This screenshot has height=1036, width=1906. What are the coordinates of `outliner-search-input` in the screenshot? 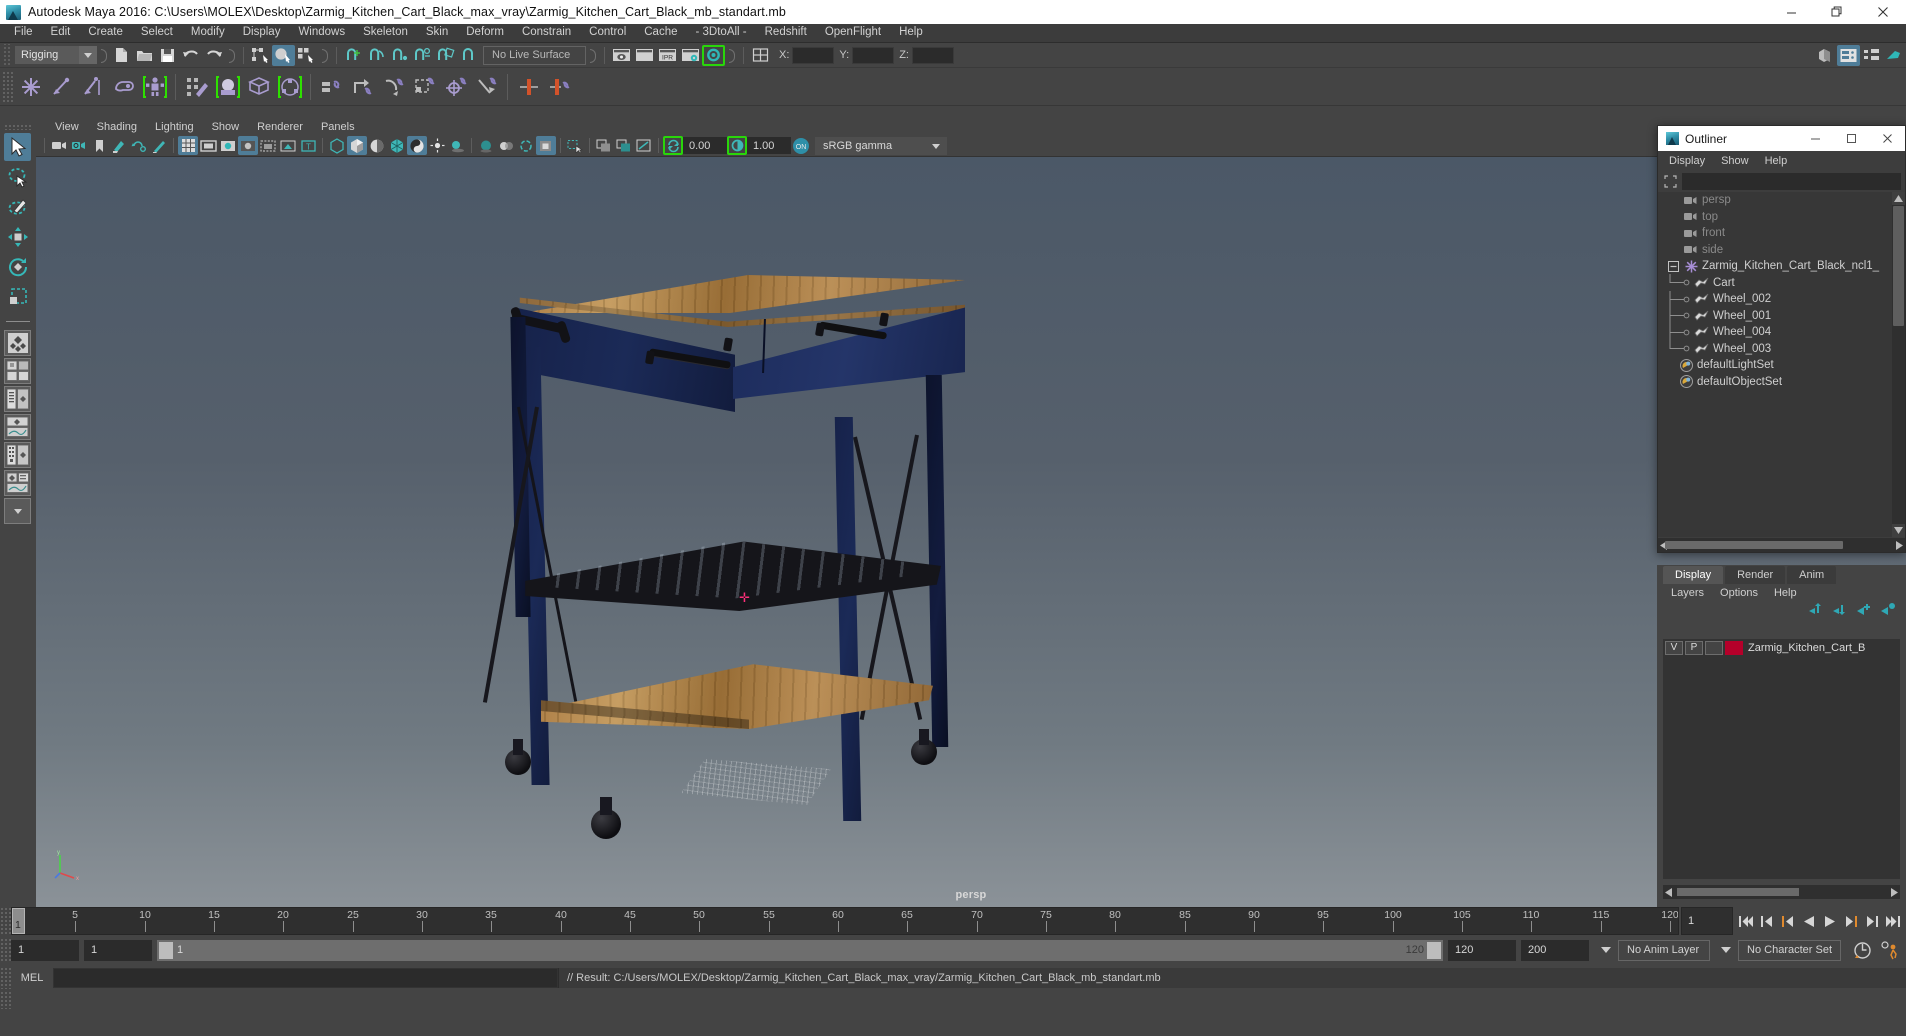 It's located at (1791, 181).